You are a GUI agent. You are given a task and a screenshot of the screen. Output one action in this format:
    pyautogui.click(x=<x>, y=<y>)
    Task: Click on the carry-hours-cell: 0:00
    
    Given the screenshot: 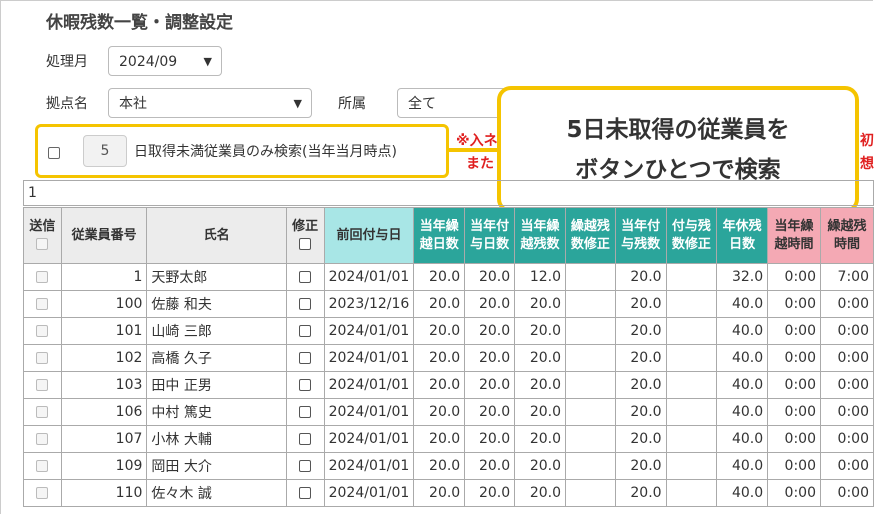 What is the action you would take?
    pyautogui.click(x=794, y=385)
    